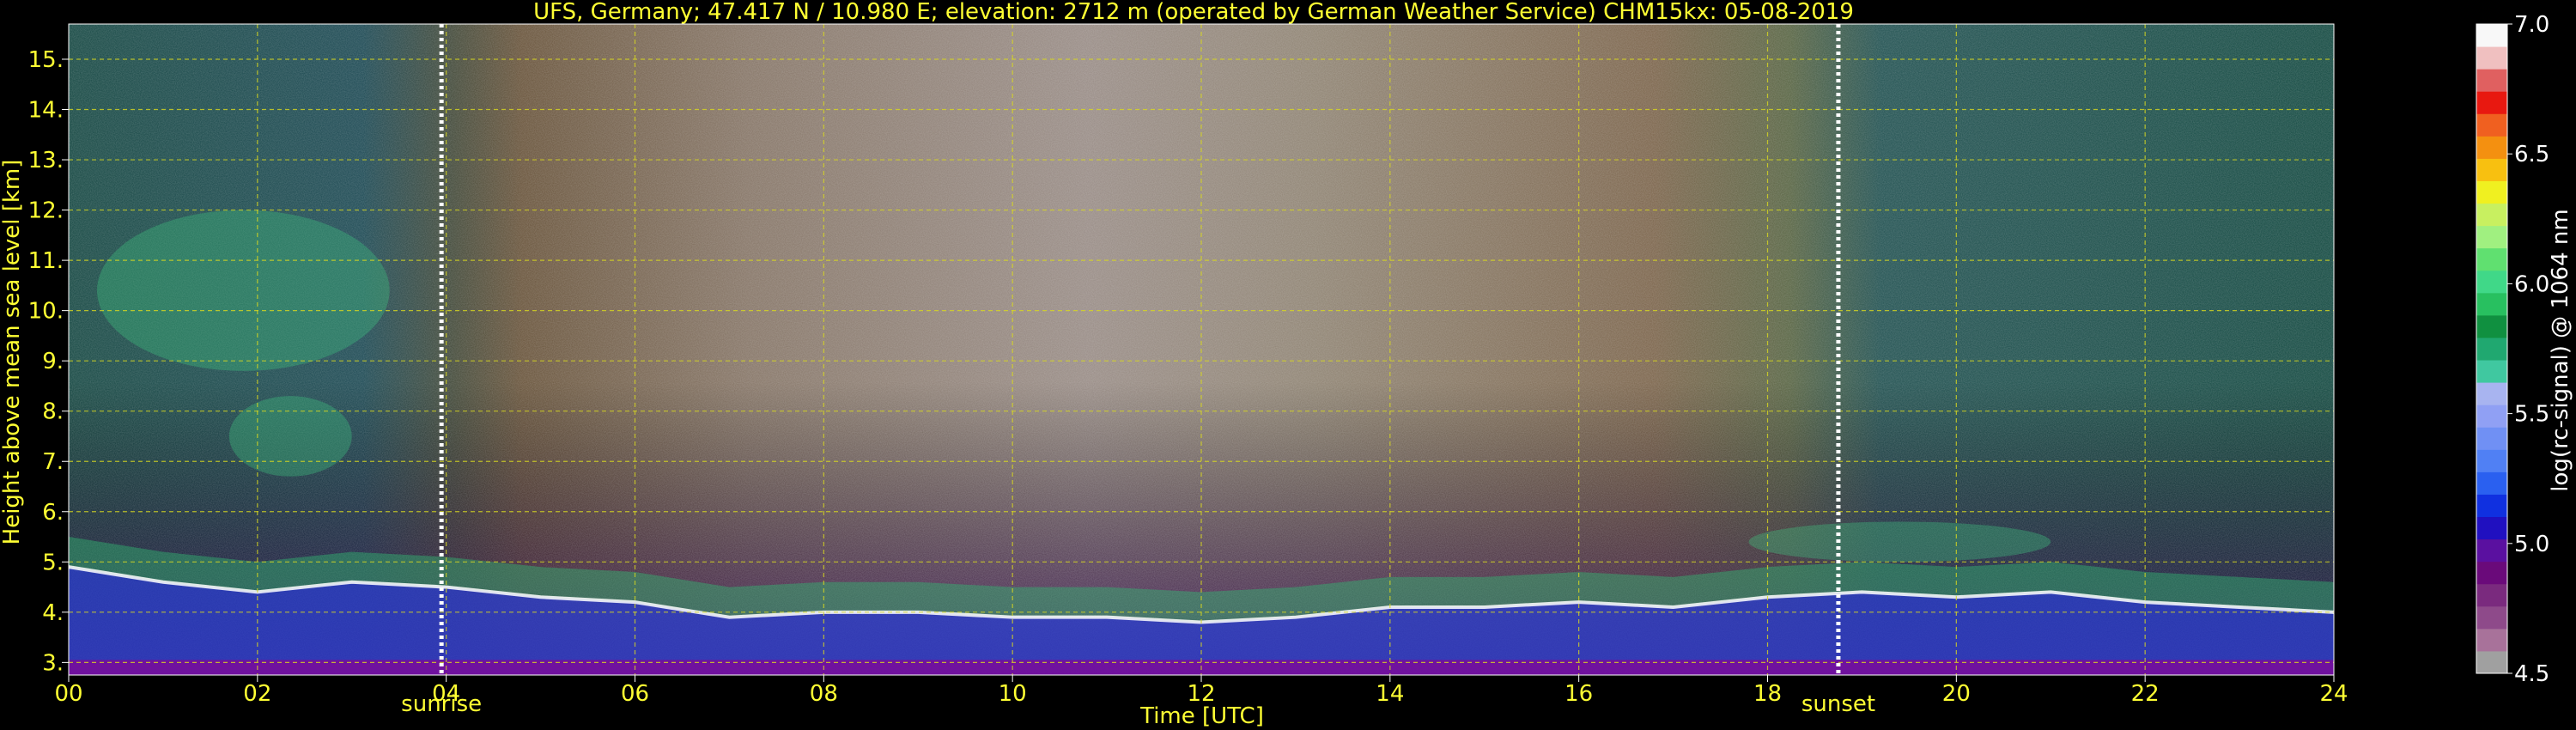 This screenshot has width=2576, height=730. What do you see at coordinates (13, 352) in the screenshot?
I see `y-axis-label: Height above mean sea level [km]` at bounding box center [13, 352].